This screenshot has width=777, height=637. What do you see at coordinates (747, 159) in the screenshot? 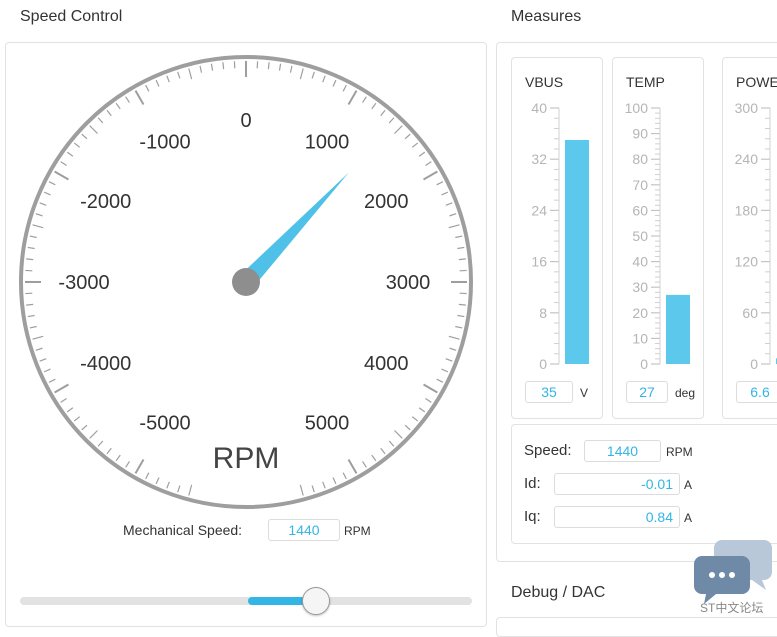
I see `meter-tick-label: 240` at bounding box center [747, 159].